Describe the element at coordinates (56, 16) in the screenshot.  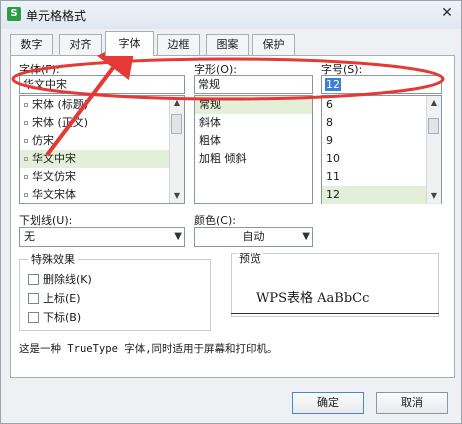
I see `dialog-title: 单元格格式` at that location.